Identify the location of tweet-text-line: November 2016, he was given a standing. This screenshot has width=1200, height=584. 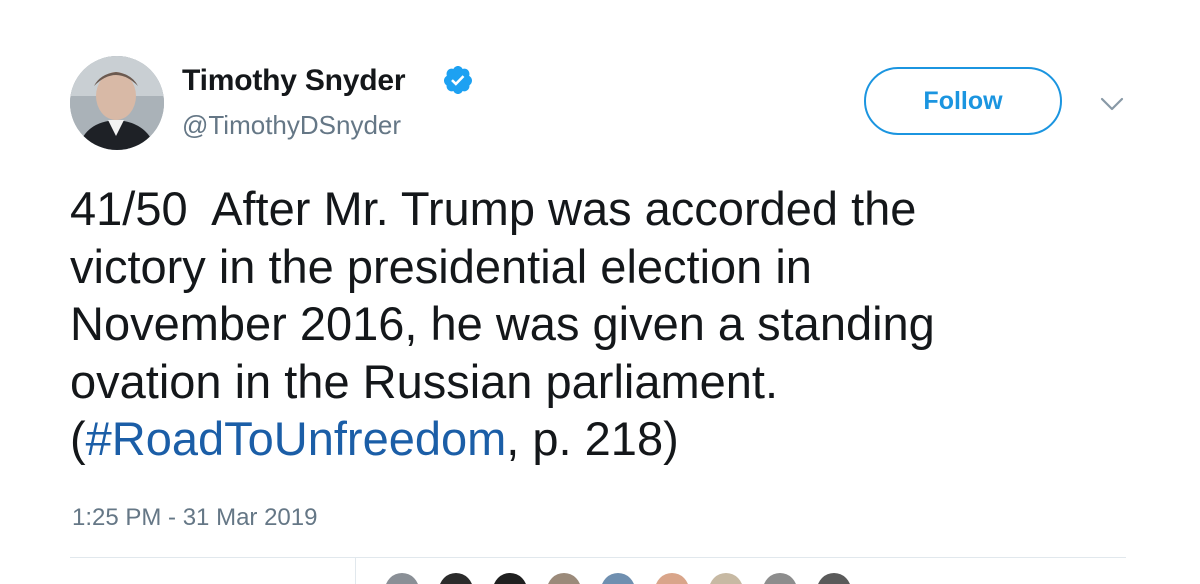
(502, 323).